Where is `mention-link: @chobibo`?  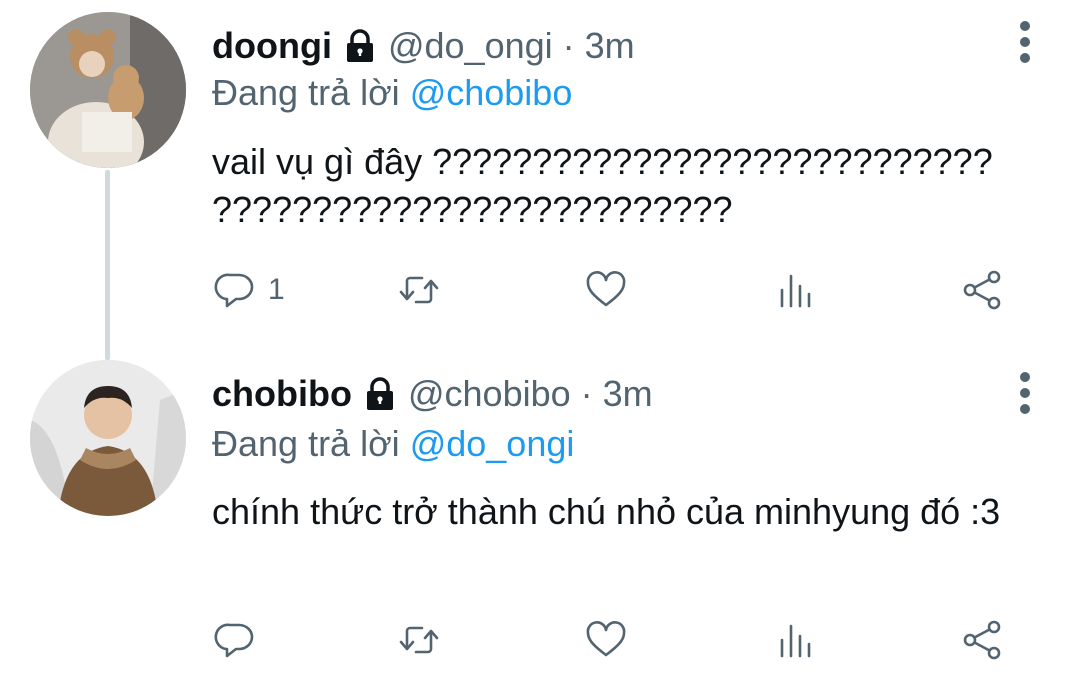
mention-link: @chobibo is located at coordinates (491, 92).